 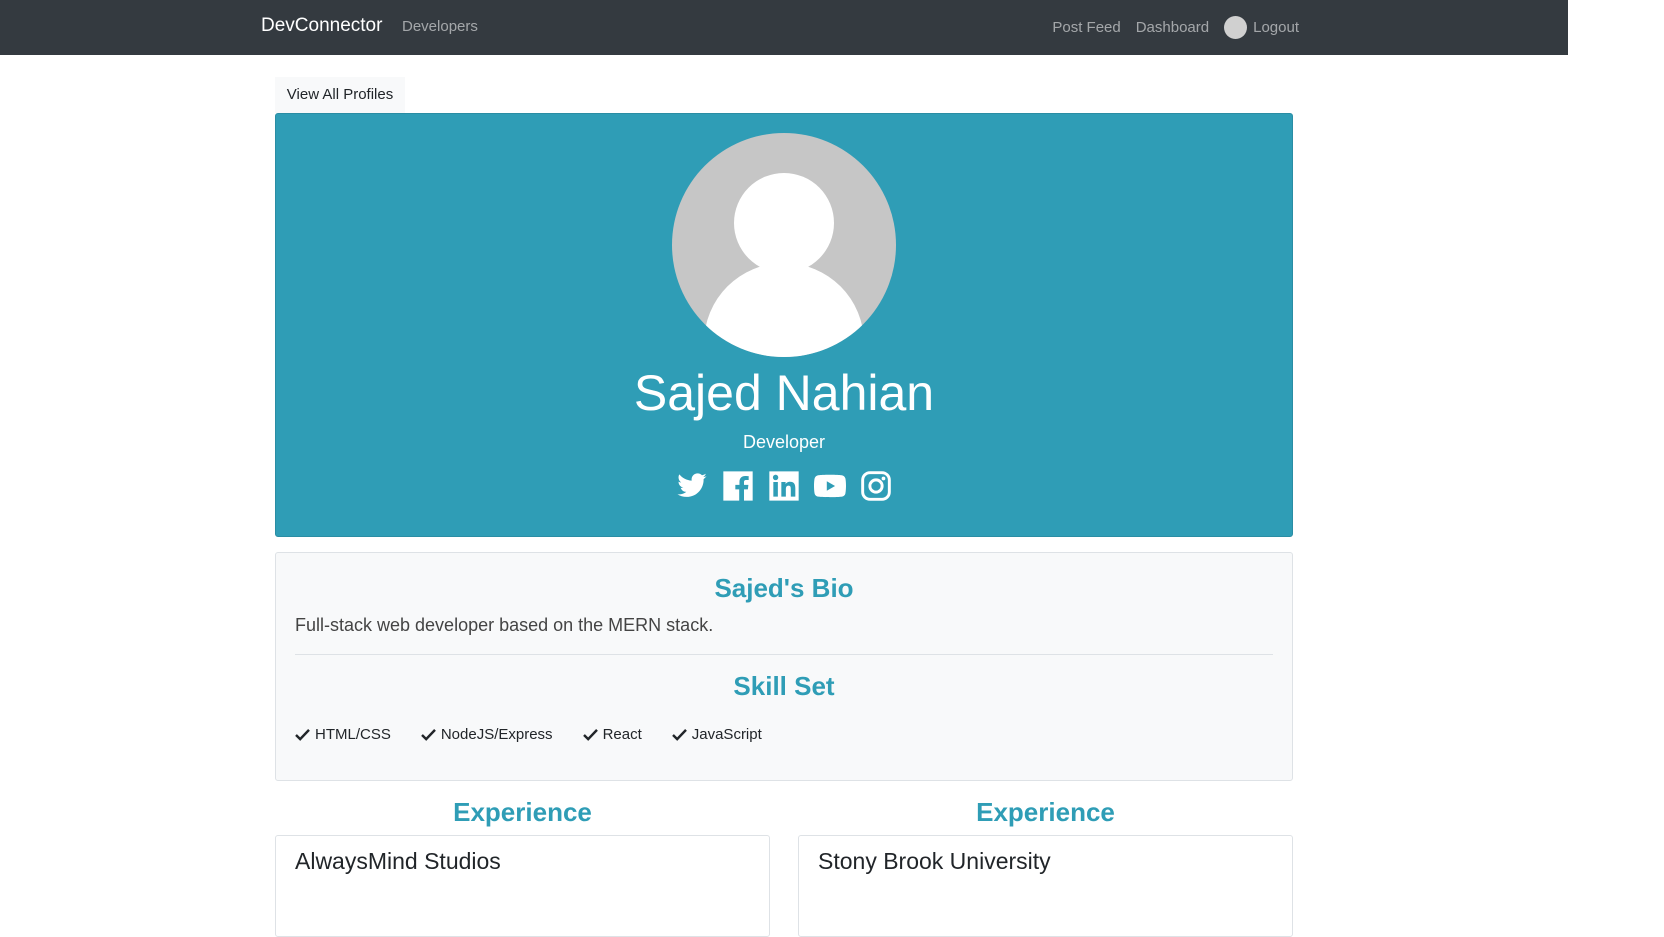 I want to click on skill-label: JavaScript, so click(x=726, y=734).